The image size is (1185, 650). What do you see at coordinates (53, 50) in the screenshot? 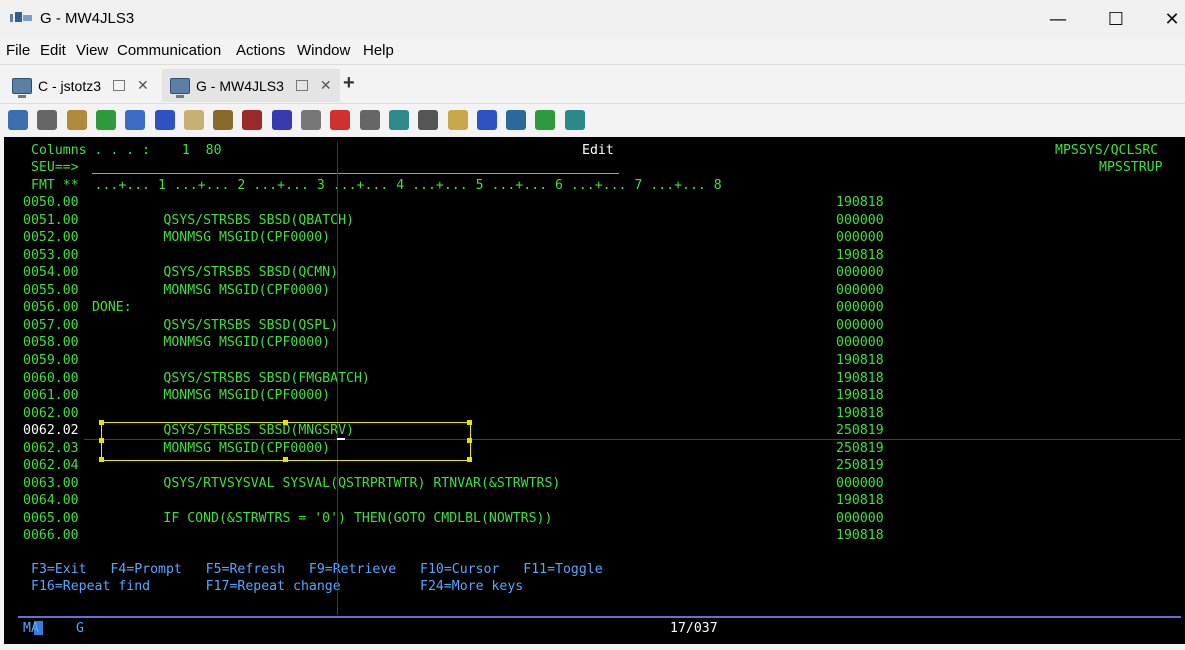
I see `menu-edit: Edit` at bounding box center [53, 50].